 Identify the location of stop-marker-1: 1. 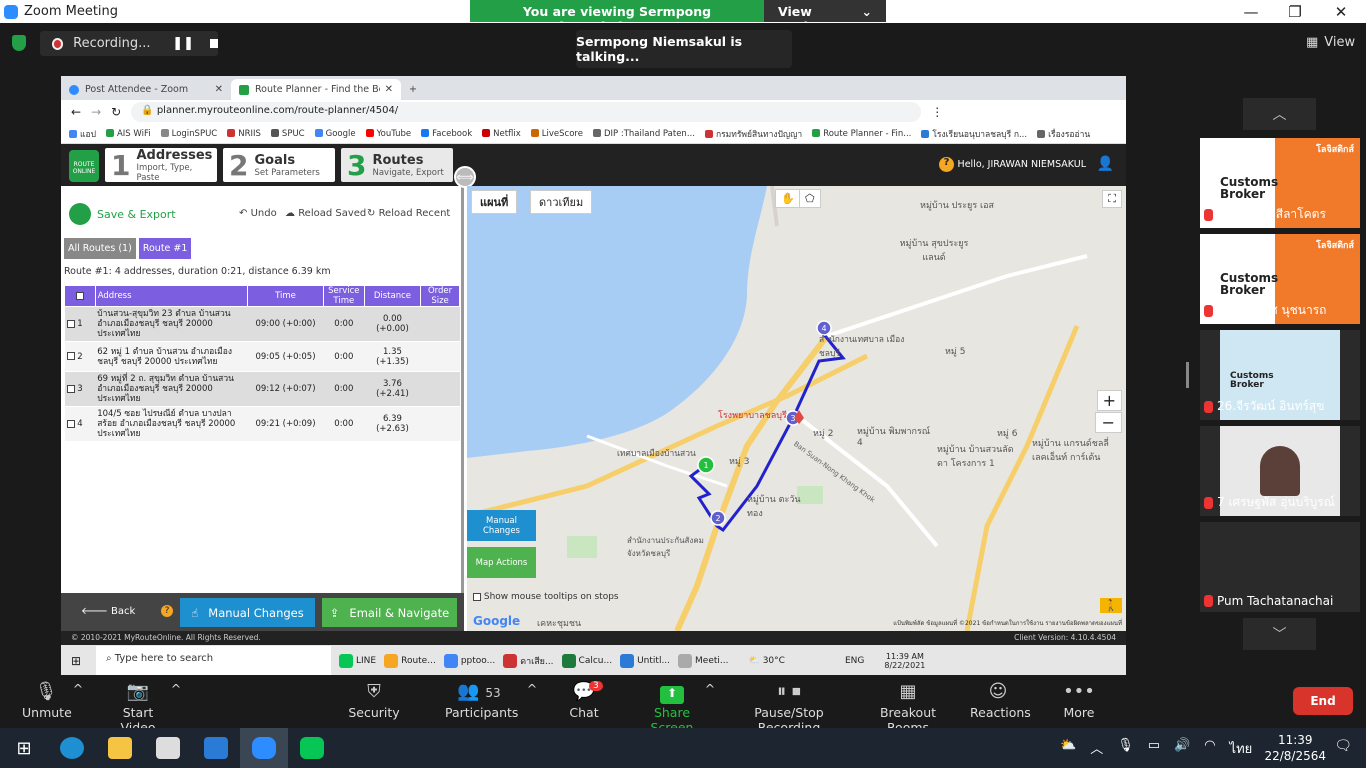
(706, 465).